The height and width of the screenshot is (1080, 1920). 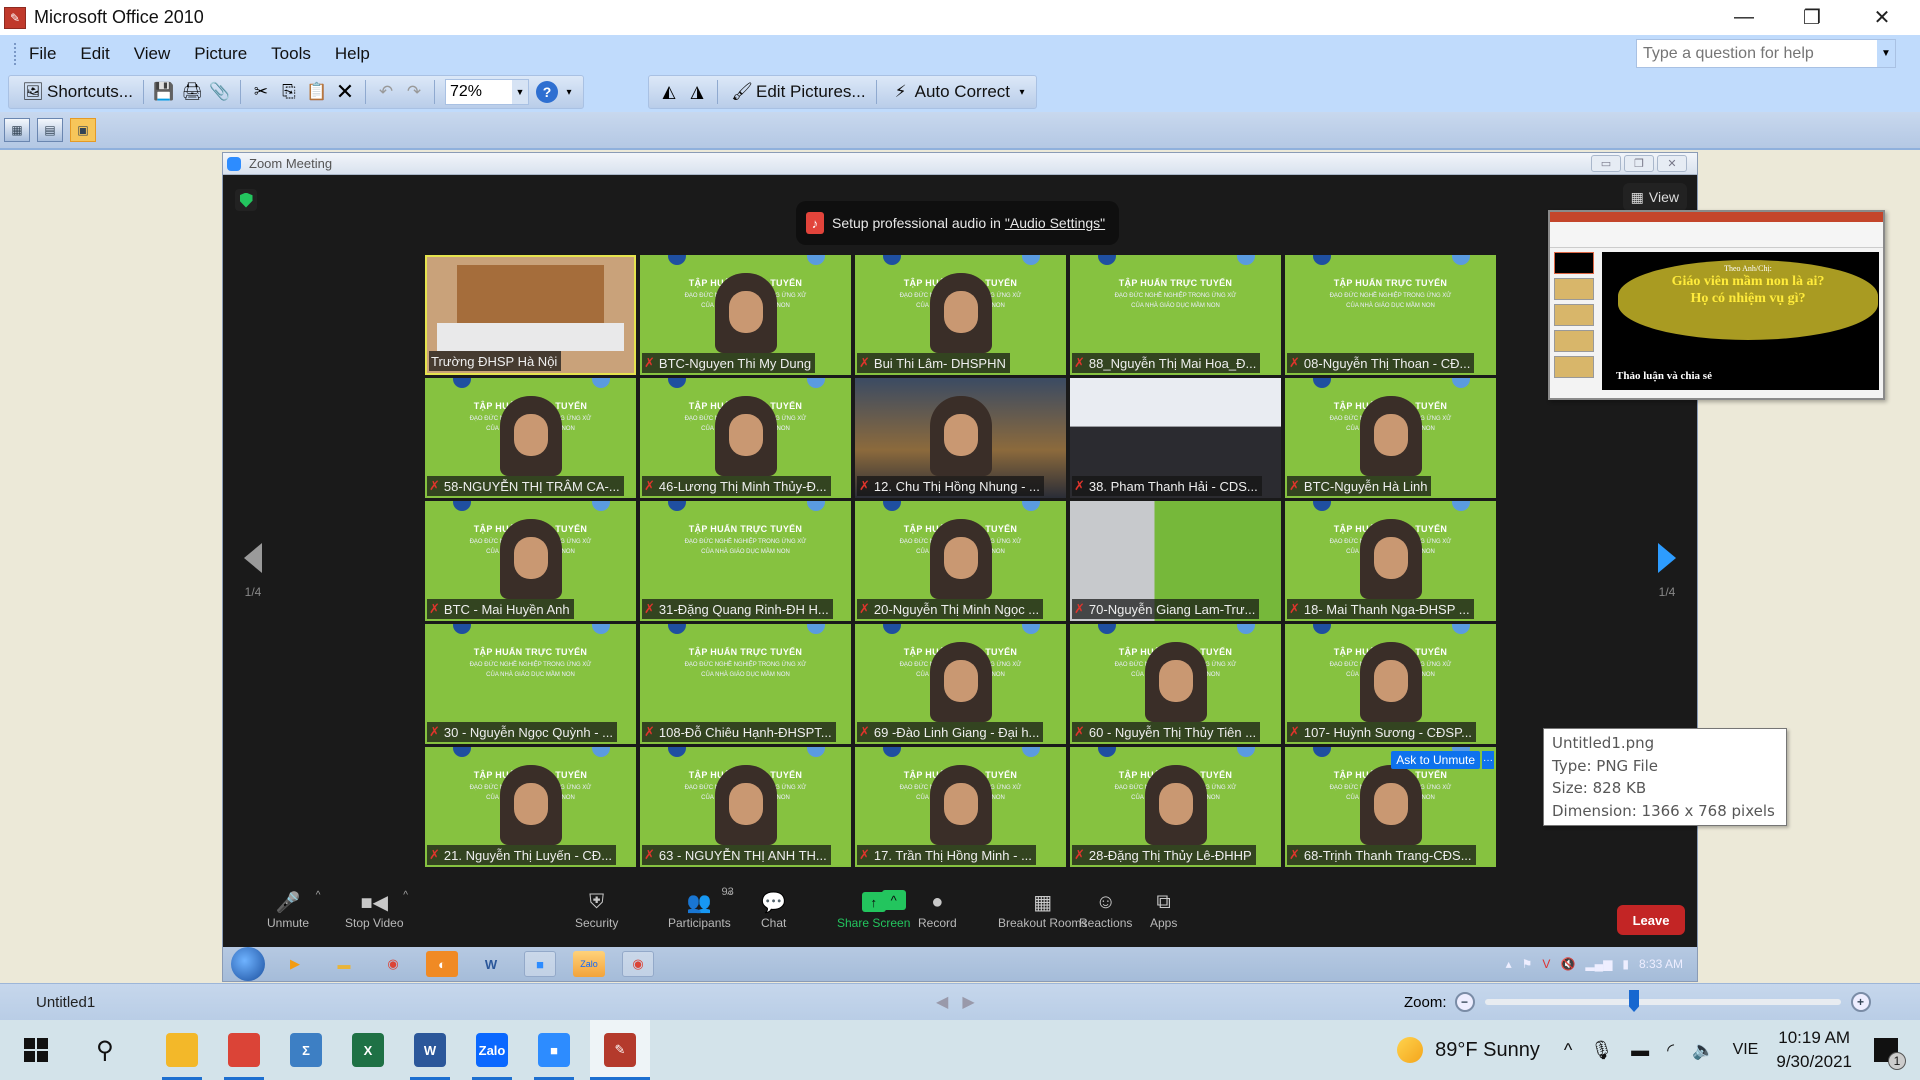 What do you see at coordinates (1567, 964) in the screenshot?
I see `volume-muted-icon: 🔇` at bounding box center [1567, 964].